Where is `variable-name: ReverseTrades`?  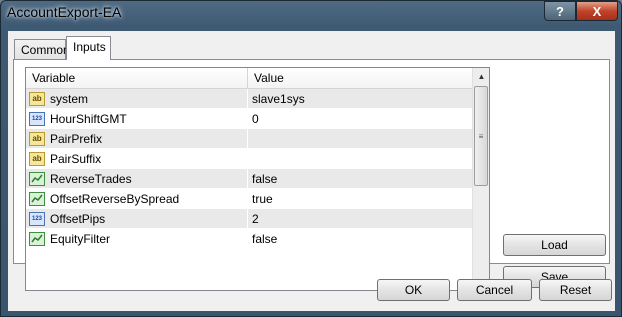
variable-name: ReverseTrades is located at coordinates (91, 178).